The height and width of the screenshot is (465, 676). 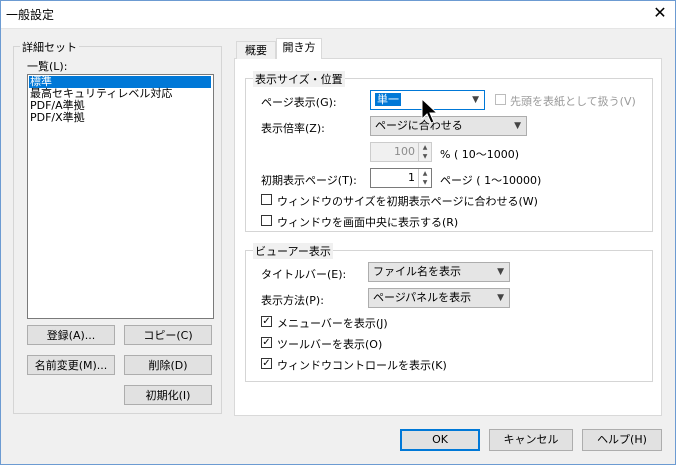 I want to click on method-label: 表示方法(P):, so click(x=292, y=300).